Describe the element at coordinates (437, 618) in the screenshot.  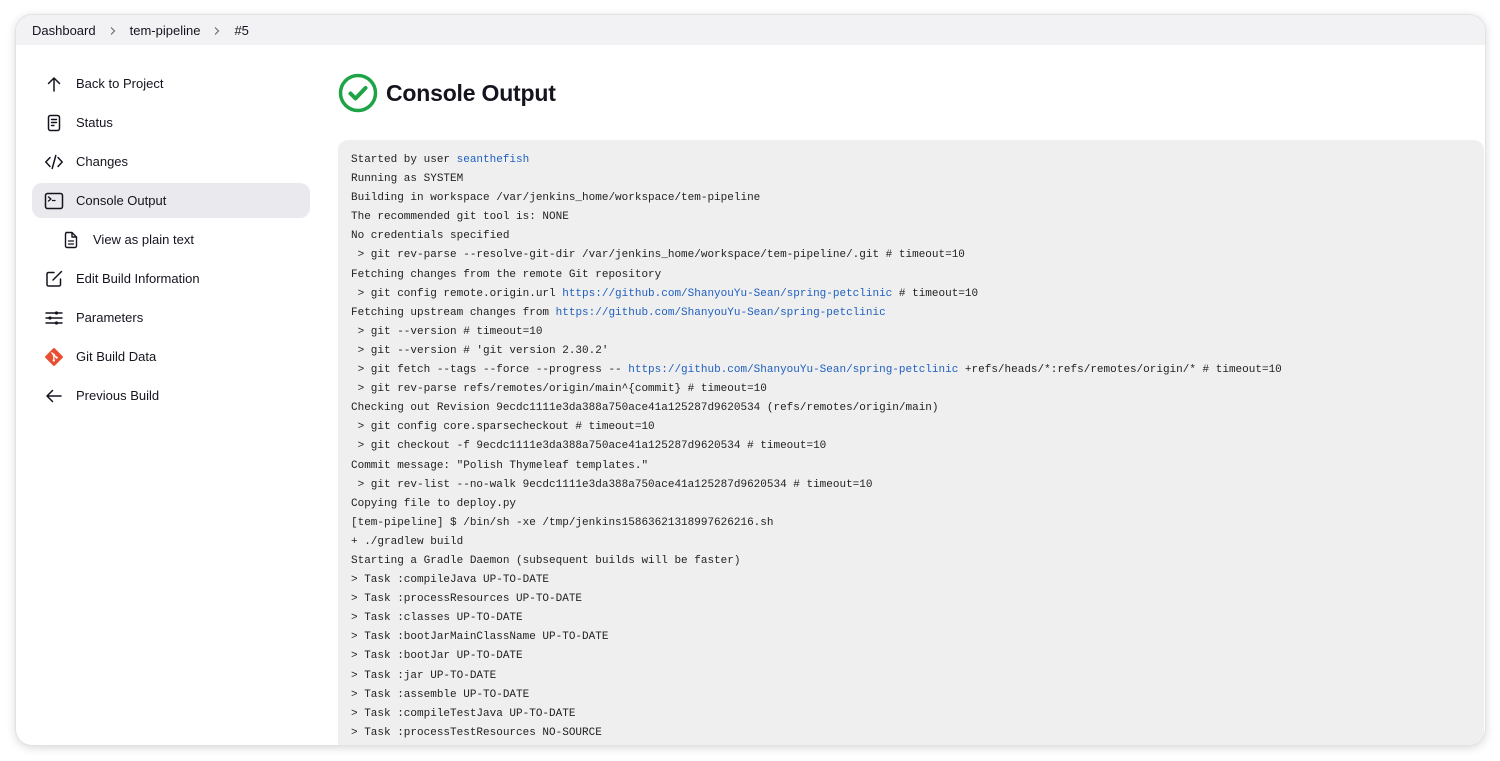
I see `console-text: > Task :classes UP-TO-DATE` at that location.